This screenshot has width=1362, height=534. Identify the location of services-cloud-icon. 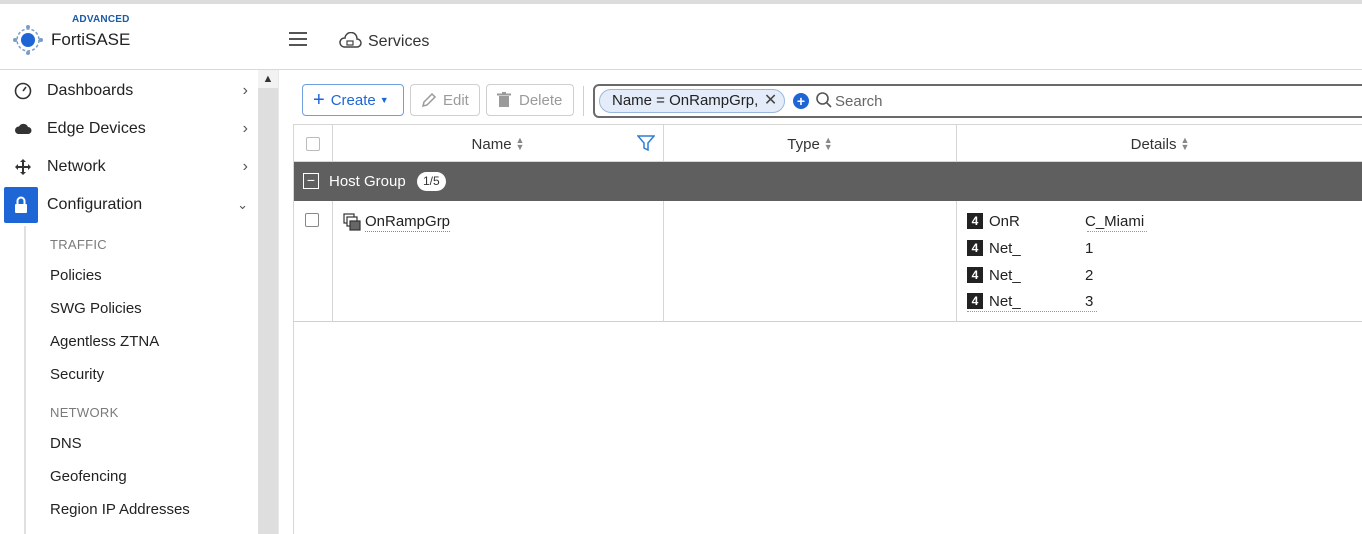
(350, 40).